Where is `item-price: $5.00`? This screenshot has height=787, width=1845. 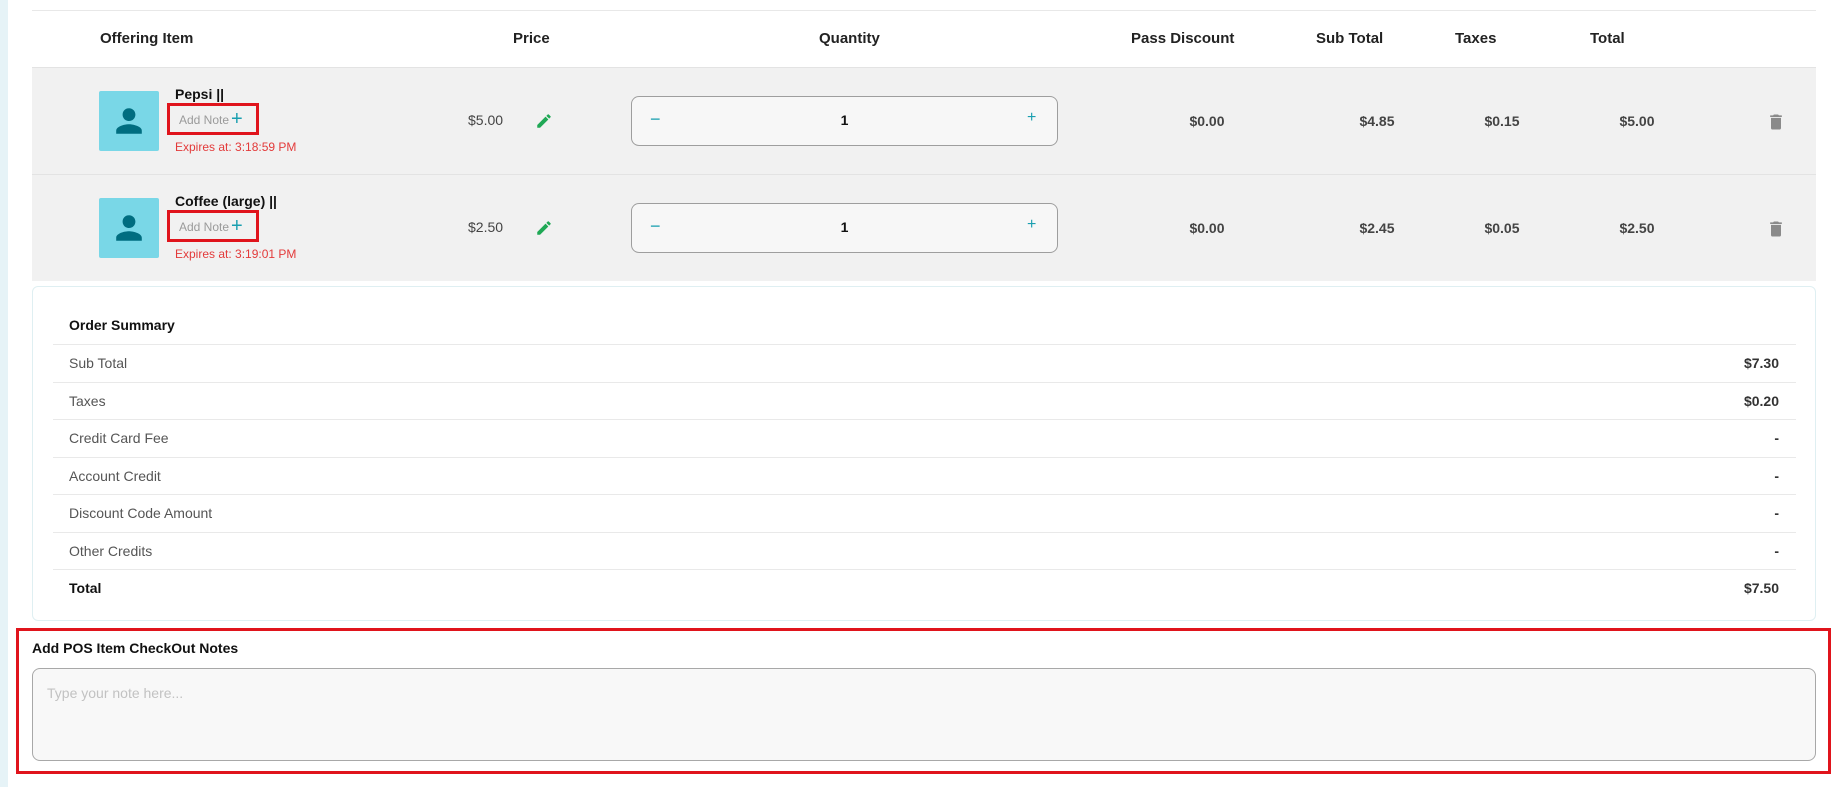 item-price: $5.00 is located at coordinates (486, 120).